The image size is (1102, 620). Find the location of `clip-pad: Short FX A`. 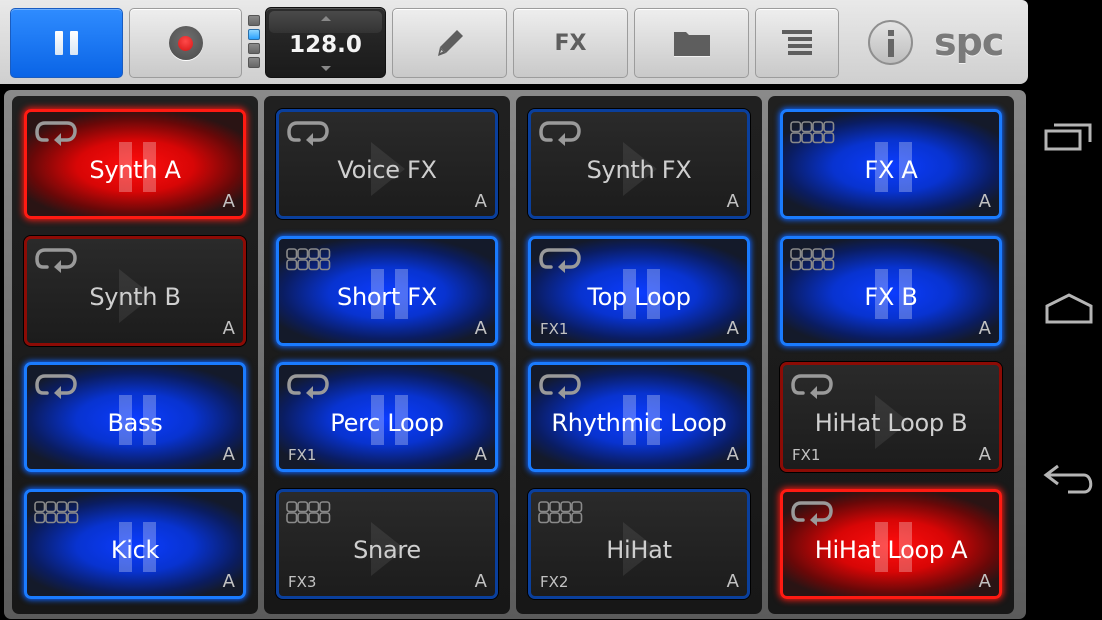

clip-pad: Short FX A is located at coordinates (387, 291).